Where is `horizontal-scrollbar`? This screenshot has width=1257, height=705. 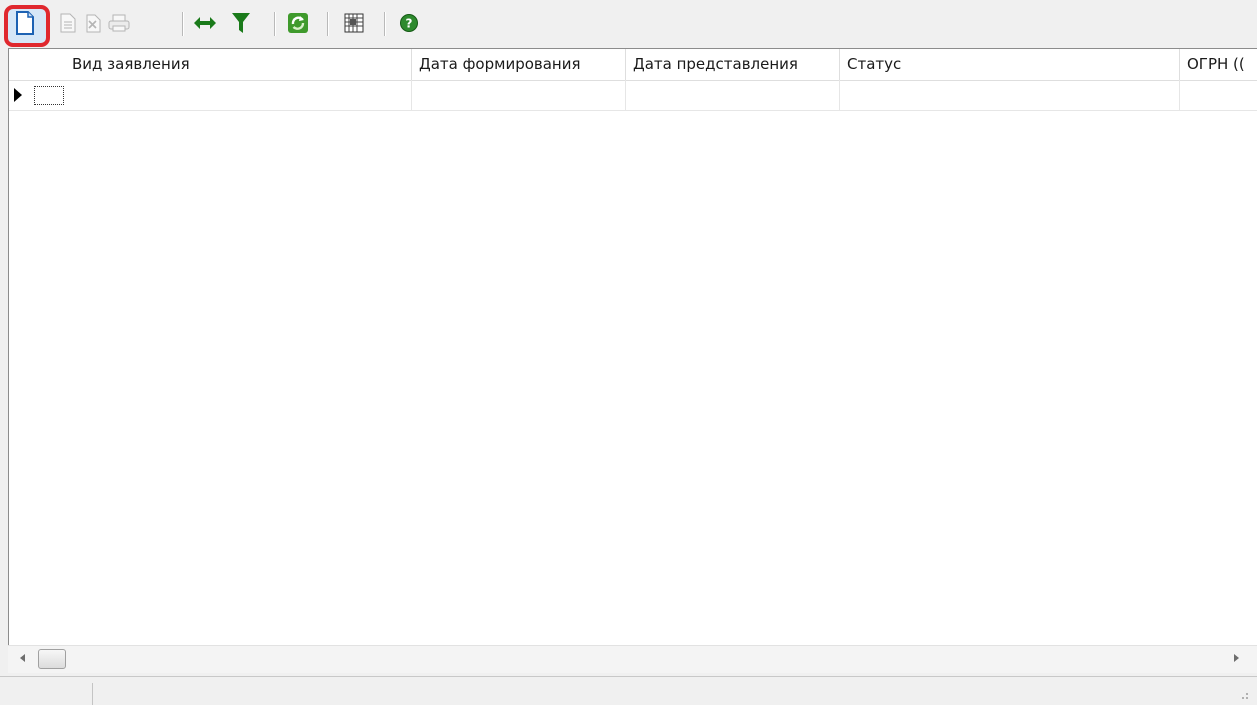 horizontal-scrollbar is located at coordinates (632, 659).